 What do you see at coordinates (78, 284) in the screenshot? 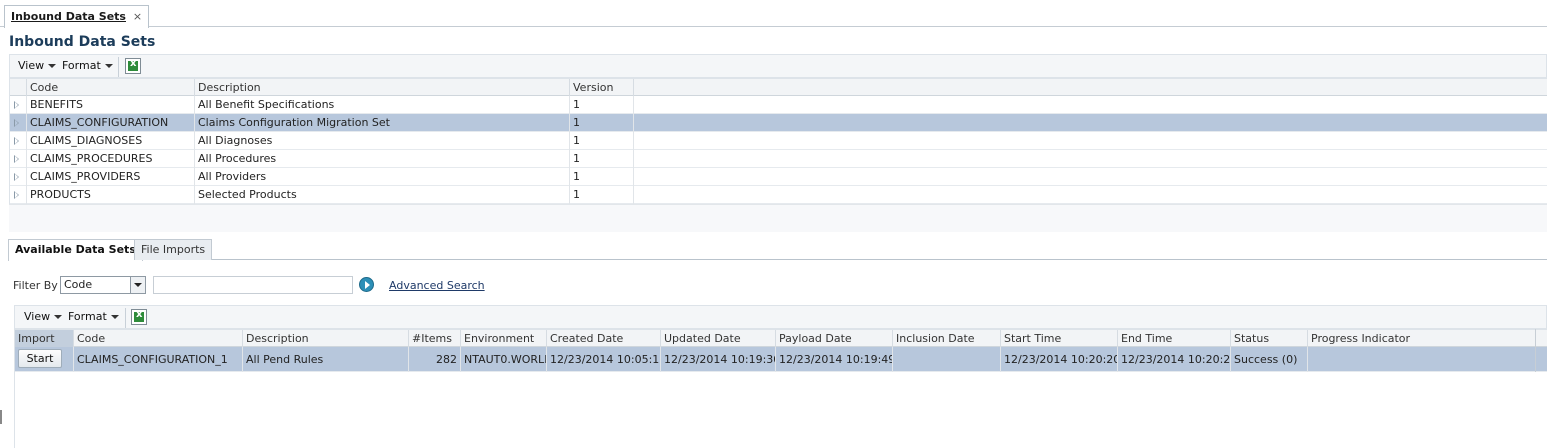
I see `filter-field-value: Code` at bounding box center [78, 284].